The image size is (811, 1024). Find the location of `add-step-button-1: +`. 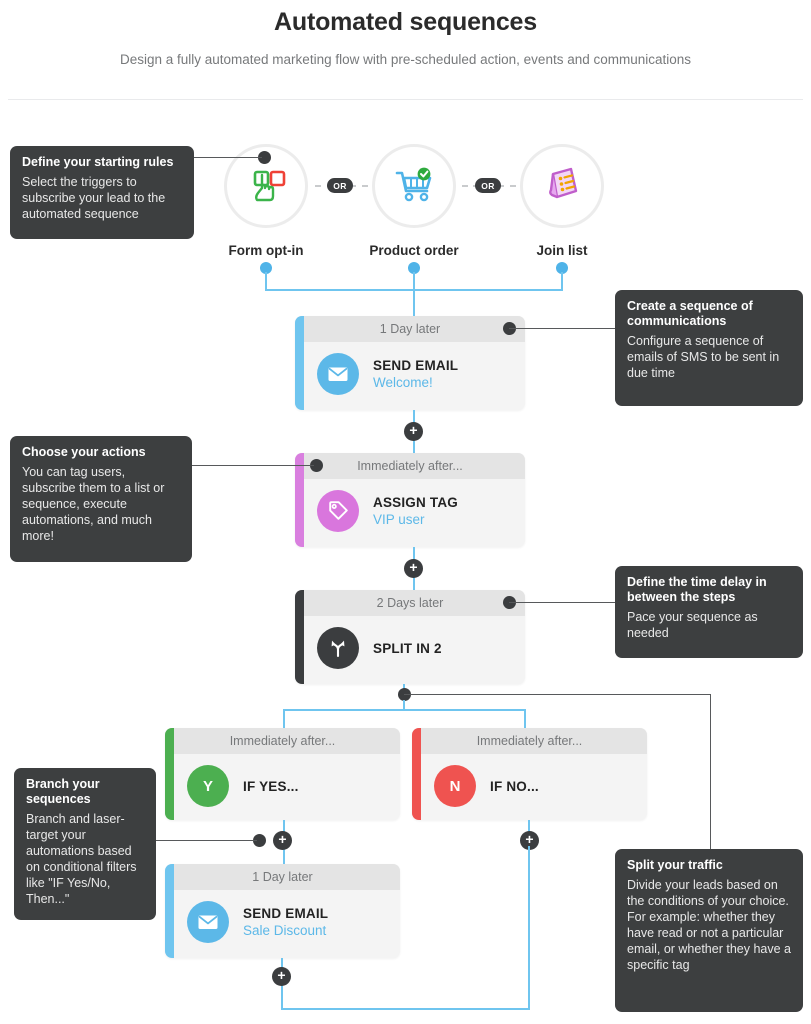

add-step-button-1: + is located at coordinates (413, 431).